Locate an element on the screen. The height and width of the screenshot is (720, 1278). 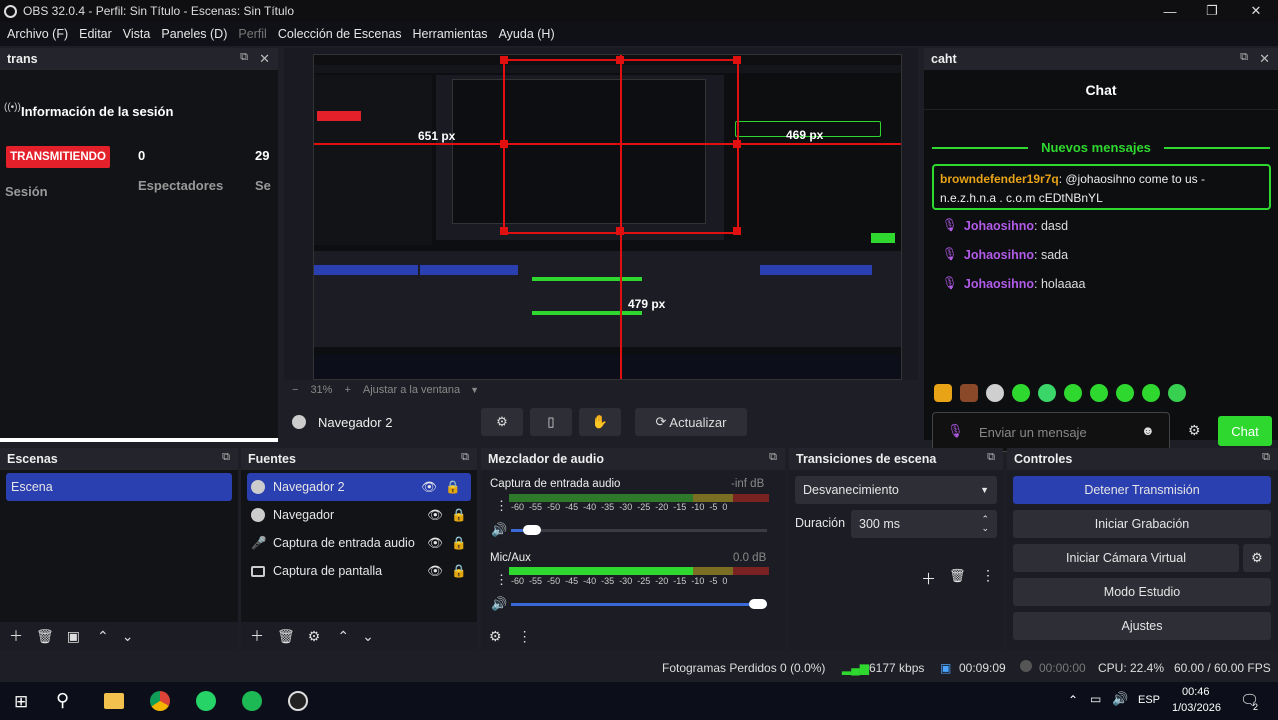
duration-spinbox: 300 ms ⌃ ⌄ is located at coordinates (924, 524).